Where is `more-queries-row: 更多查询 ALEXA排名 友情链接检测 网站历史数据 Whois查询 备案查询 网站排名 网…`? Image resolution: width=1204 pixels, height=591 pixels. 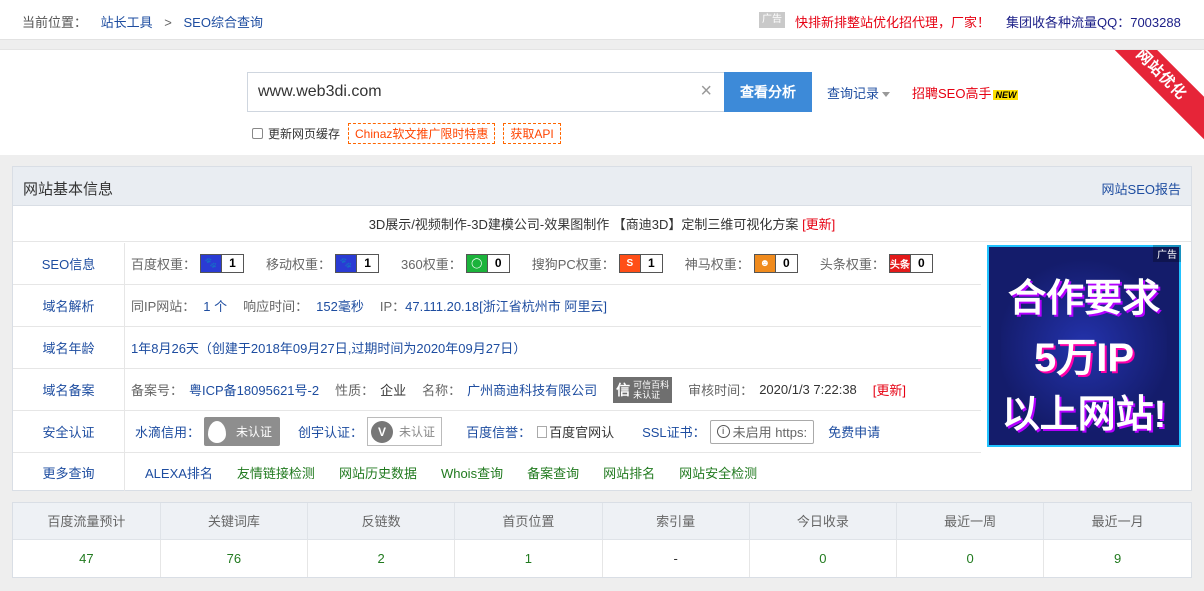 more-queries-row: 更多查询 ALEXA排名 友情链接检测 网站历史数据 Whois查询 备案查询 网站排名 网… is located at coordinates (497, 472).